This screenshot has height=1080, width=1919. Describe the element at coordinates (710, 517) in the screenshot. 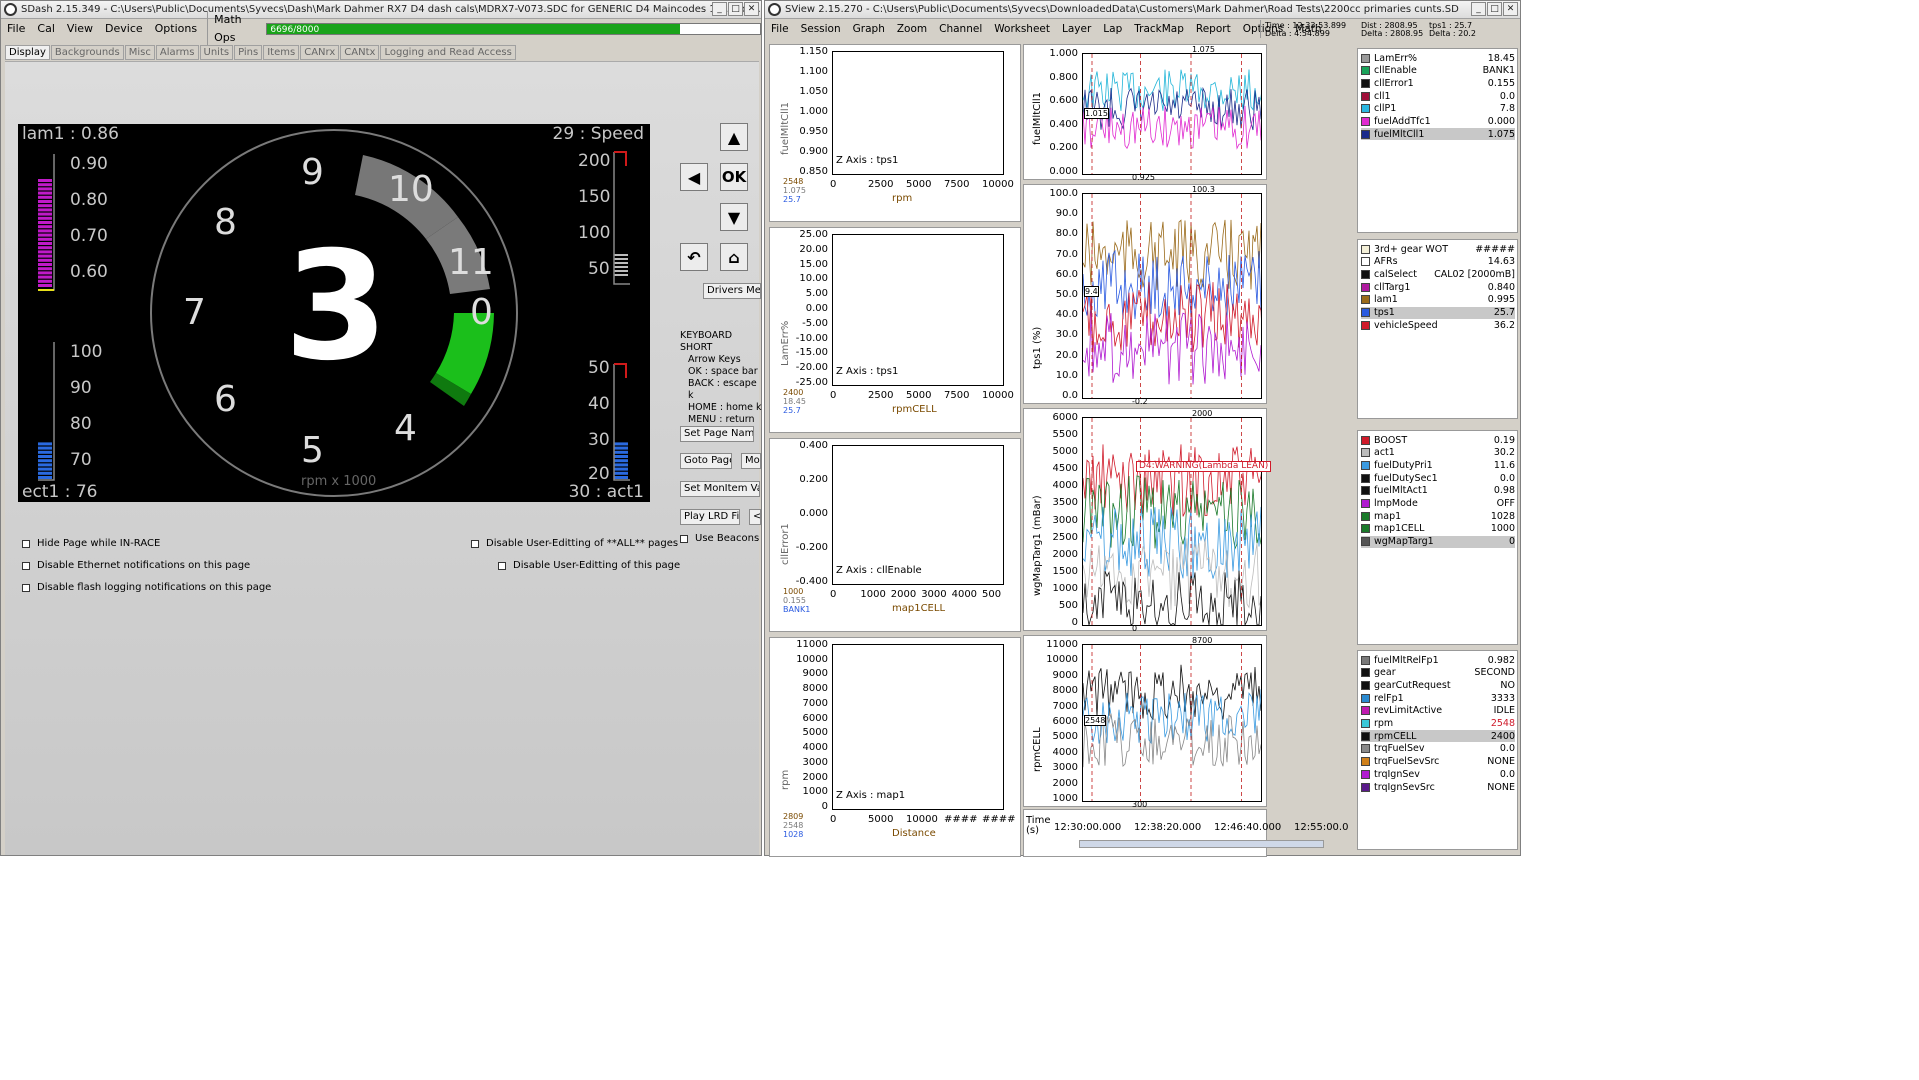

I see `play-lrd-button: Play LRD File` at that location.